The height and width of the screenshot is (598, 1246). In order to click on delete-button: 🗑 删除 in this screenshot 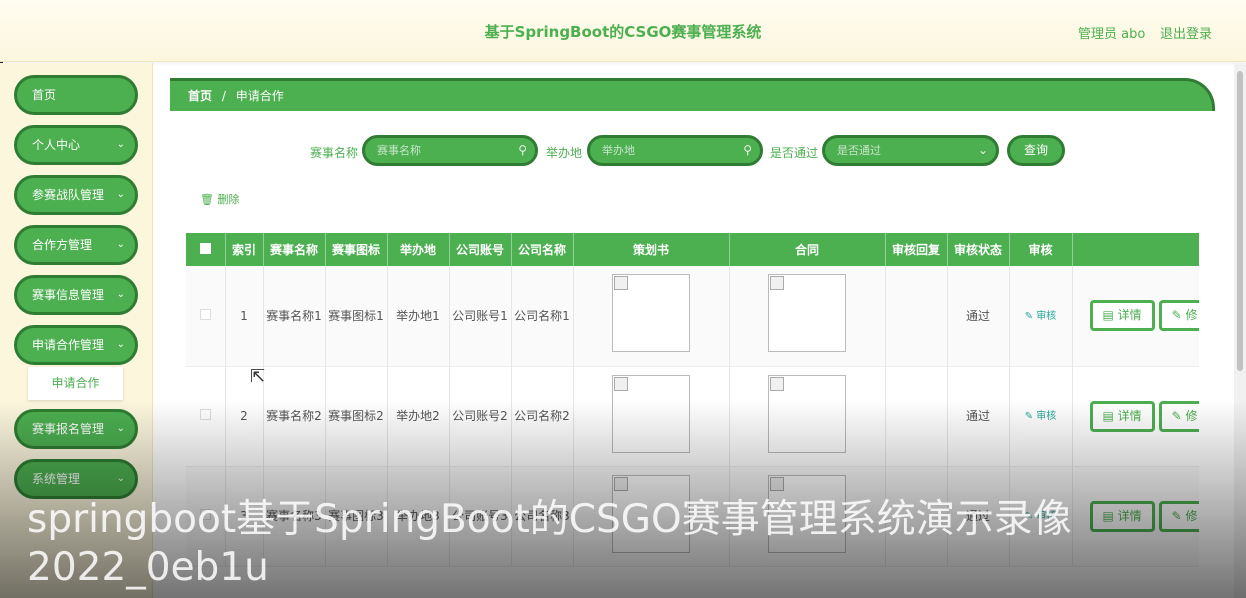, I will do `click(219, 199)`.